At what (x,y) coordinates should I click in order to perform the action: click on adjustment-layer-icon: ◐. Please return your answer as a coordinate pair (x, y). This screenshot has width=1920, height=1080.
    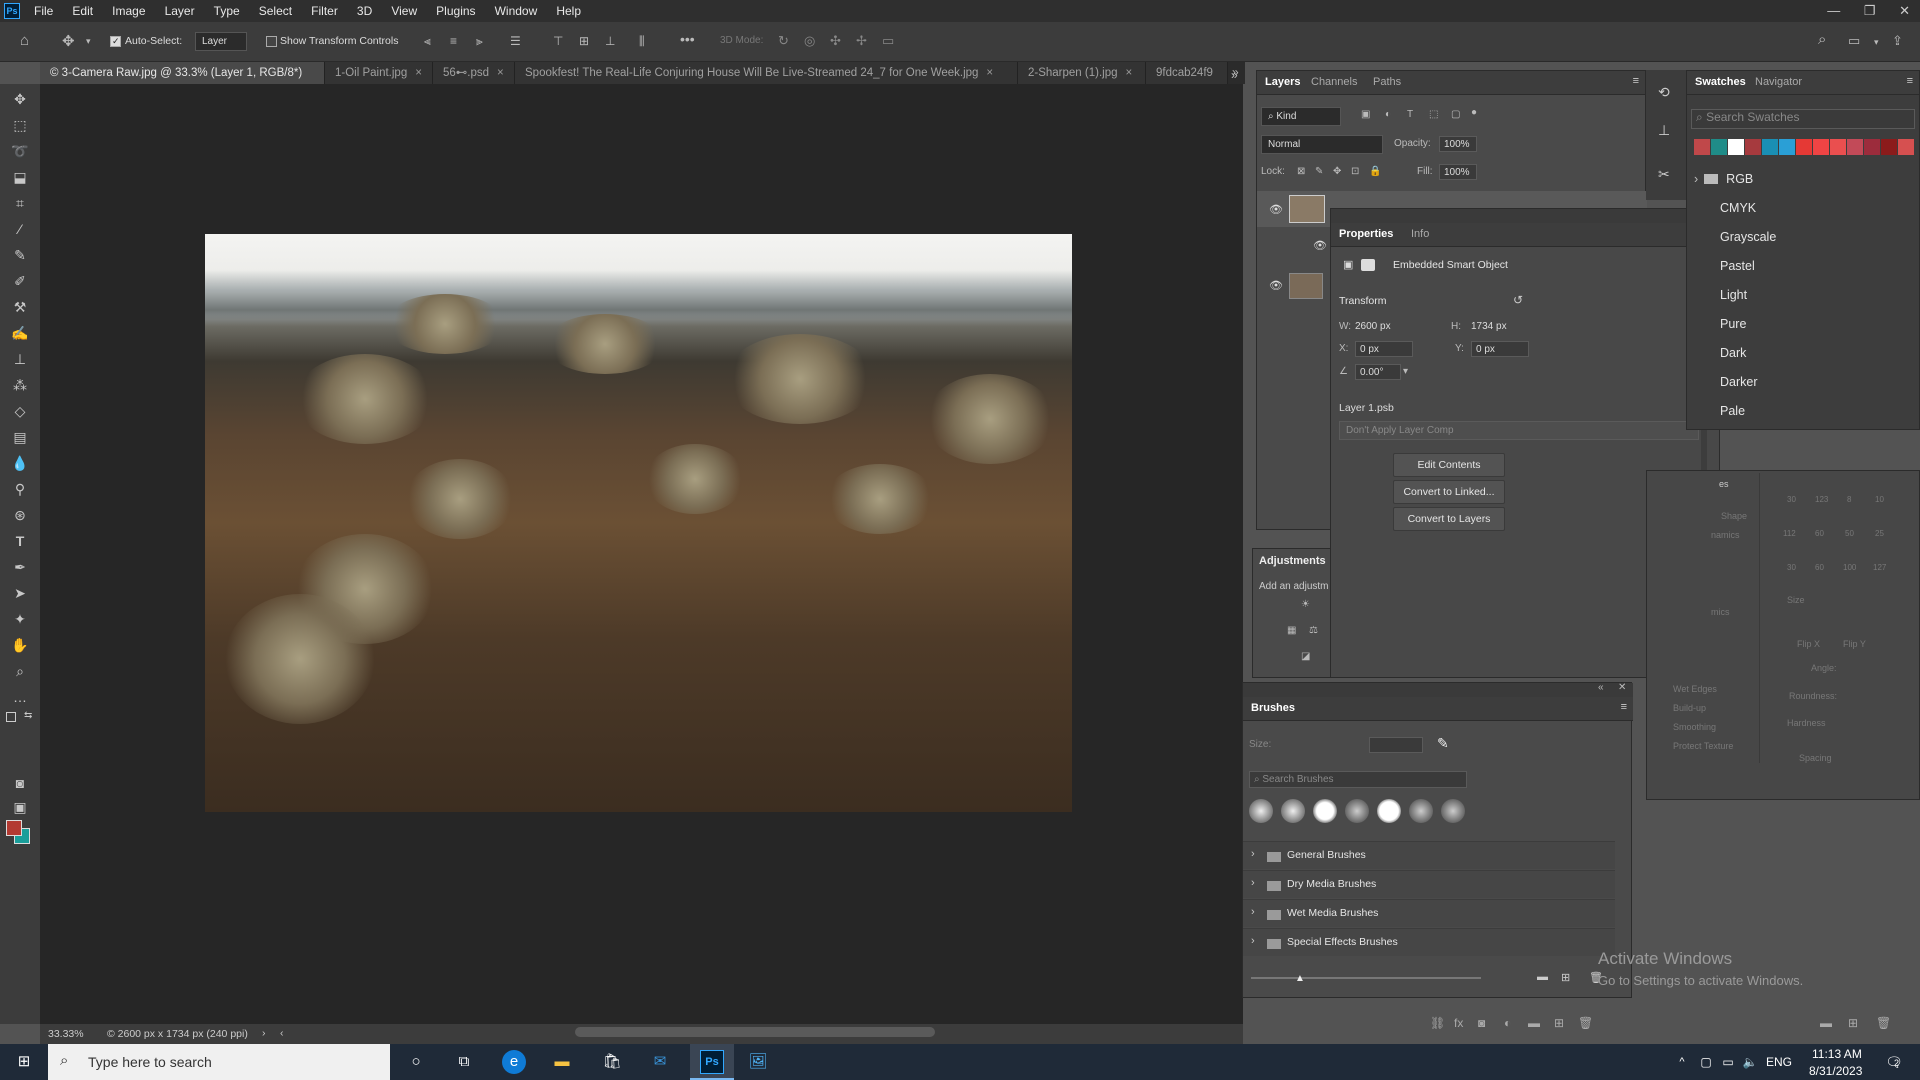
    Looking at the image, I should click on (1507, 1023).